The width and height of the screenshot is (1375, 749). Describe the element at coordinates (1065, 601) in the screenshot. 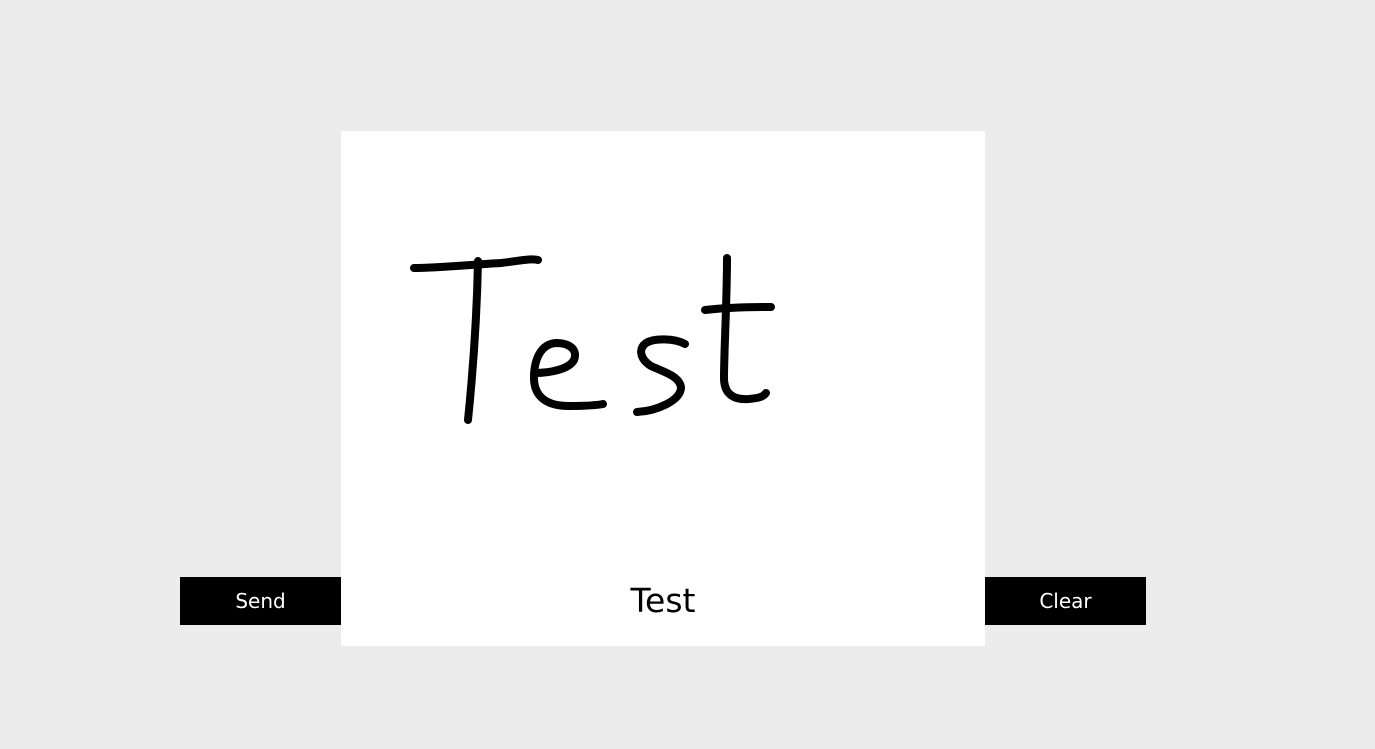

I see `clear-button: Clear` at that location.